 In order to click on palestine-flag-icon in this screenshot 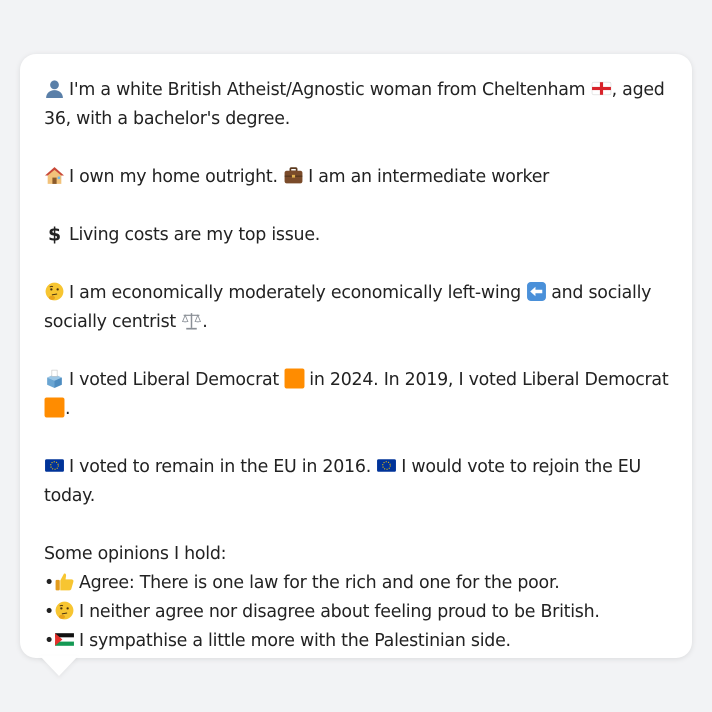, I will do `click(64, 639)`.